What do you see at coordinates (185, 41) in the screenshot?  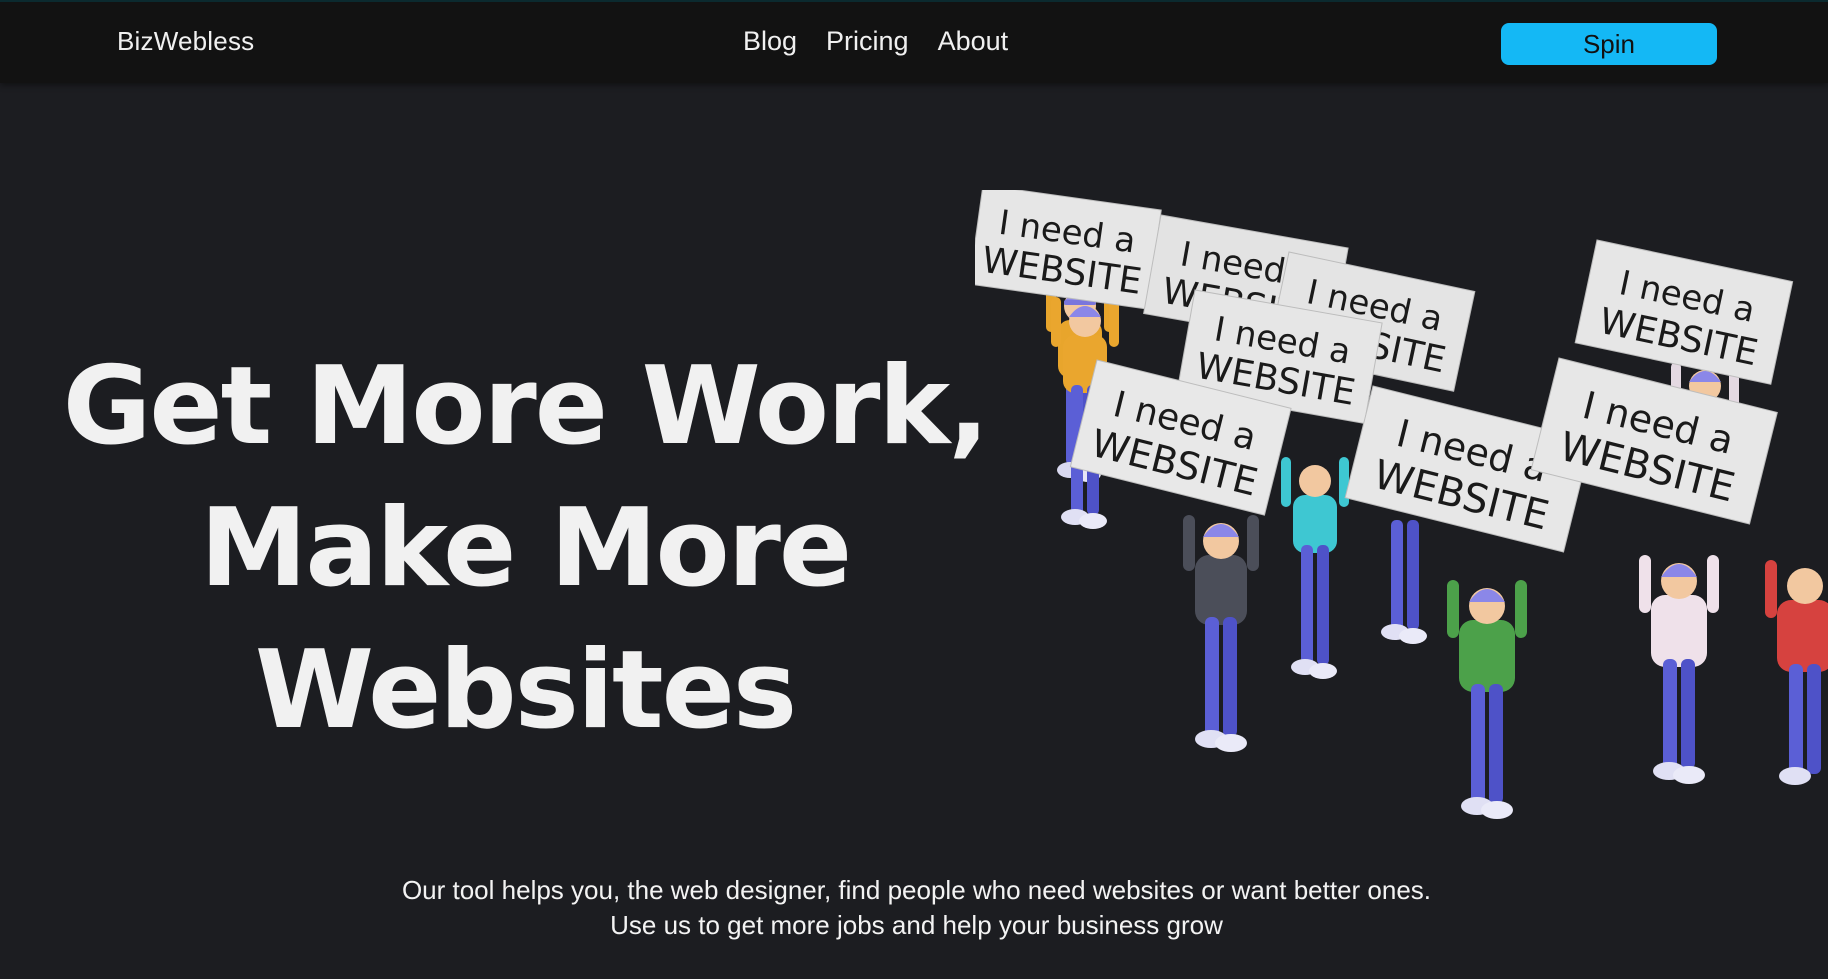 I see `brand-logo-text: BizWebless` at bounding box center [185, 41].